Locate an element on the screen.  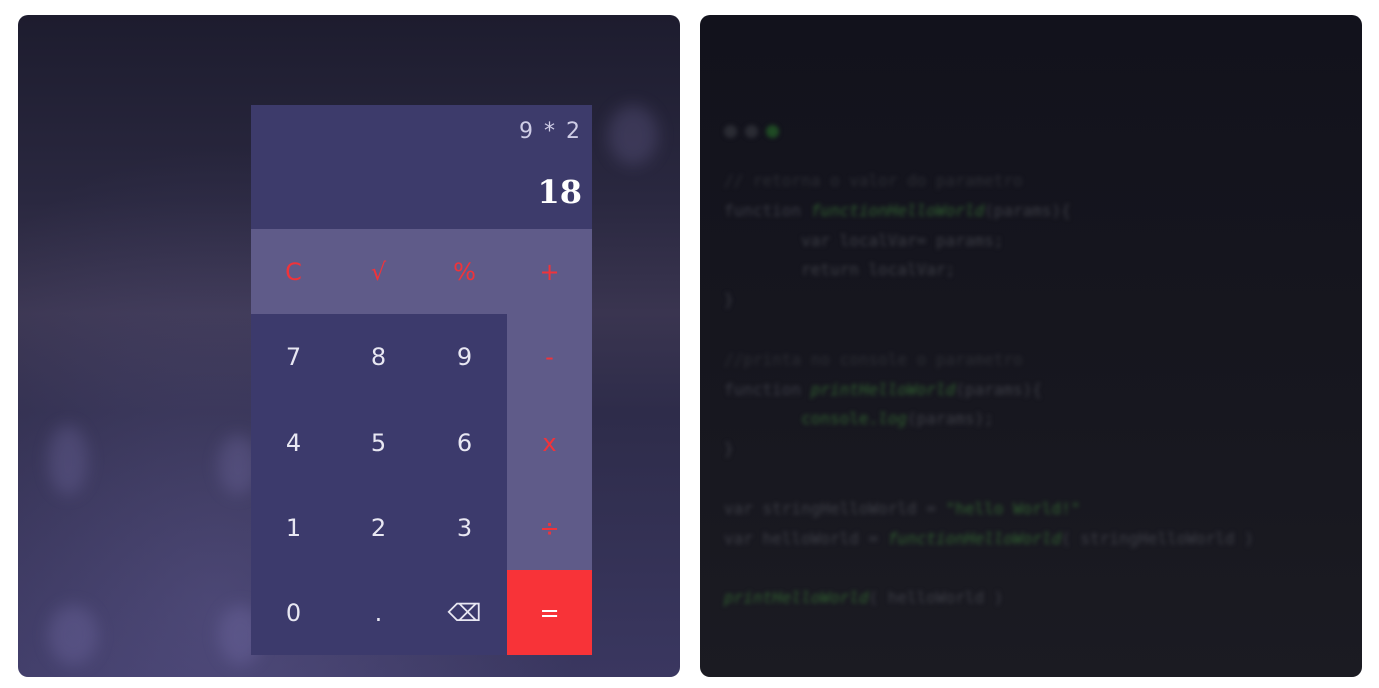
code-line: console.log(params); is located at coordinates (989, 419).